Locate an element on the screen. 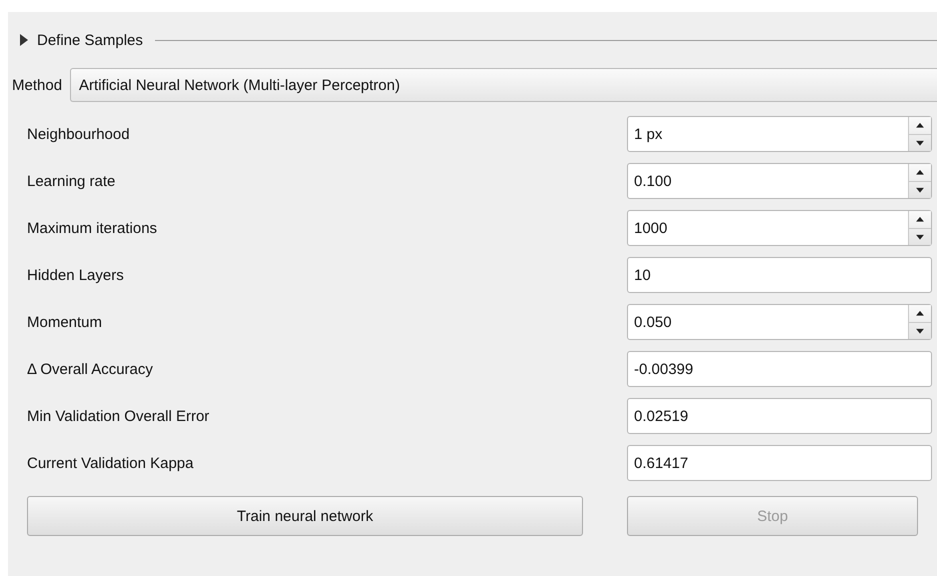 This screenshot has height=576, width=937. field-label: Current Validation Kappa is located at coordinates (110, 463).